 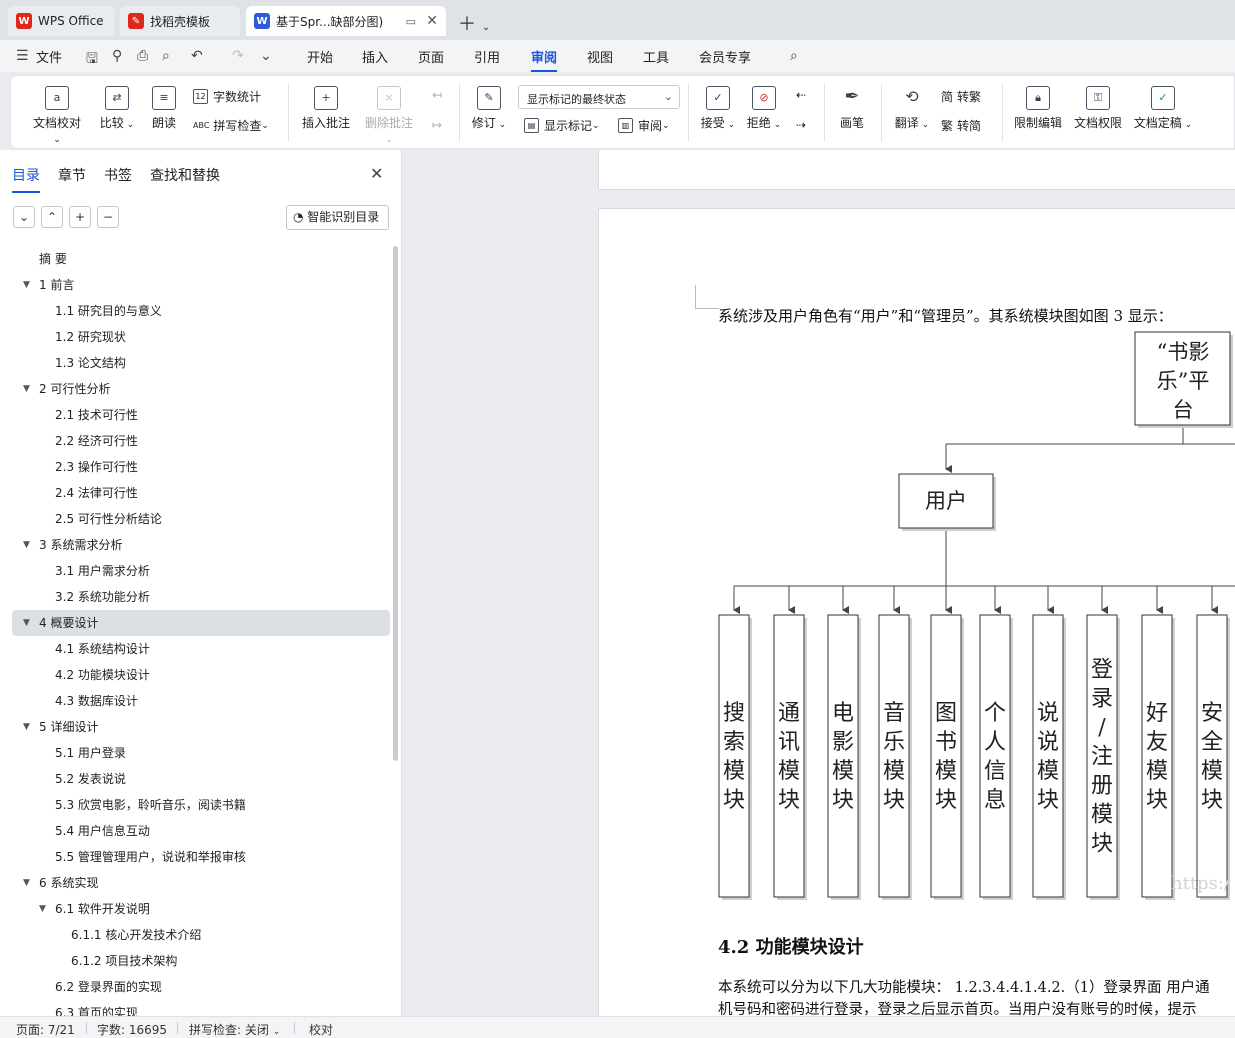 What do you see at coordinates (201, 259) in the screenshot?
I see `toc-item: 摘 要` at bounding box center [201, 259].